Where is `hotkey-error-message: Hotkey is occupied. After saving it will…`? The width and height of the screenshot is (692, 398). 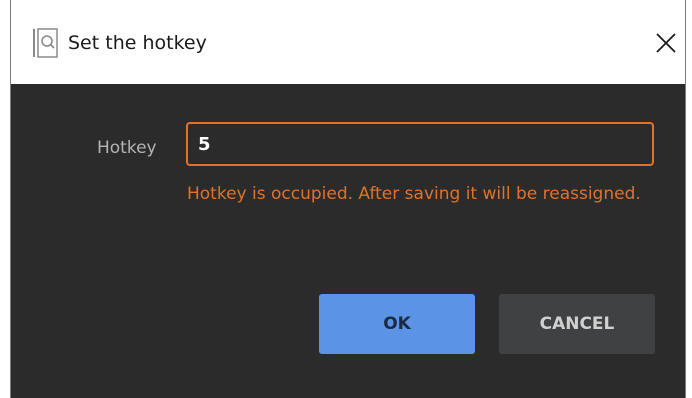 hotkey-error-message: Hotkey is occupied. After saving it will… is located at coordinates (414, 194).